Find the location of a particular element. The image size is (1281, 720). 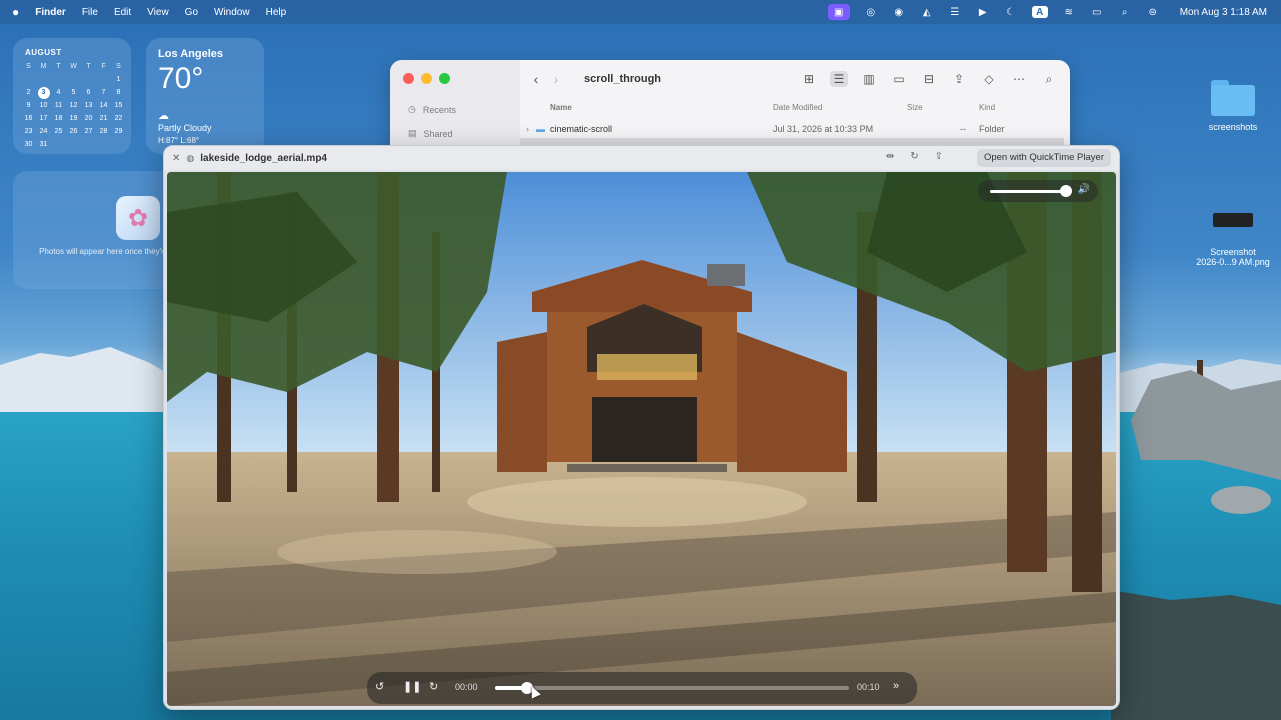

disclosure-chevron-icon: › is located at coordinates (527, 129).